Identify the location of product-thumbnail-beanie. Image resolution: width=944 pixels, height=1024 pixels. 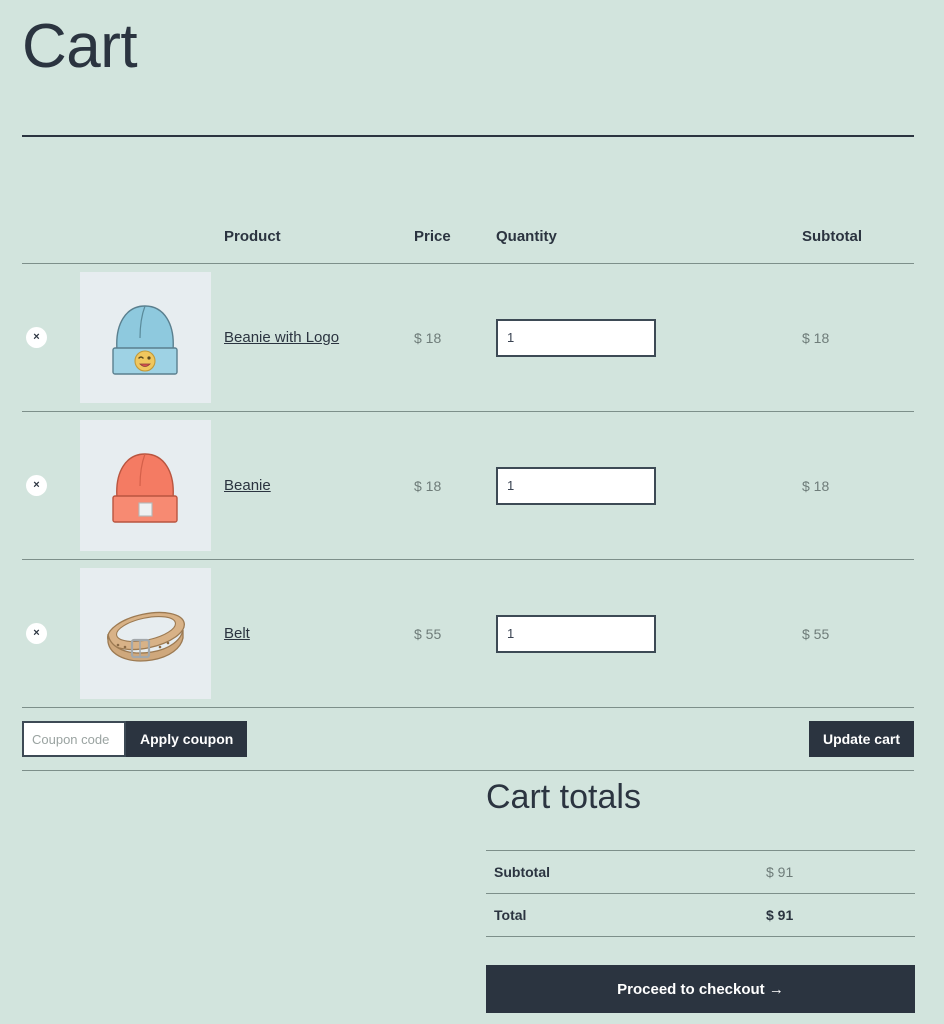
(145, 485).